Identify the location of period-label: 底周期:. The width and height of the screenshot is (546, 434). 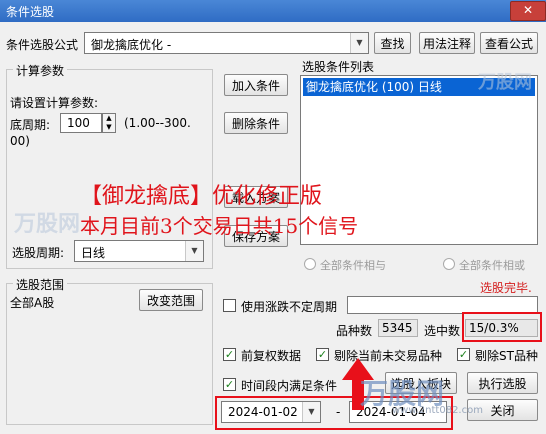
(30, 125).